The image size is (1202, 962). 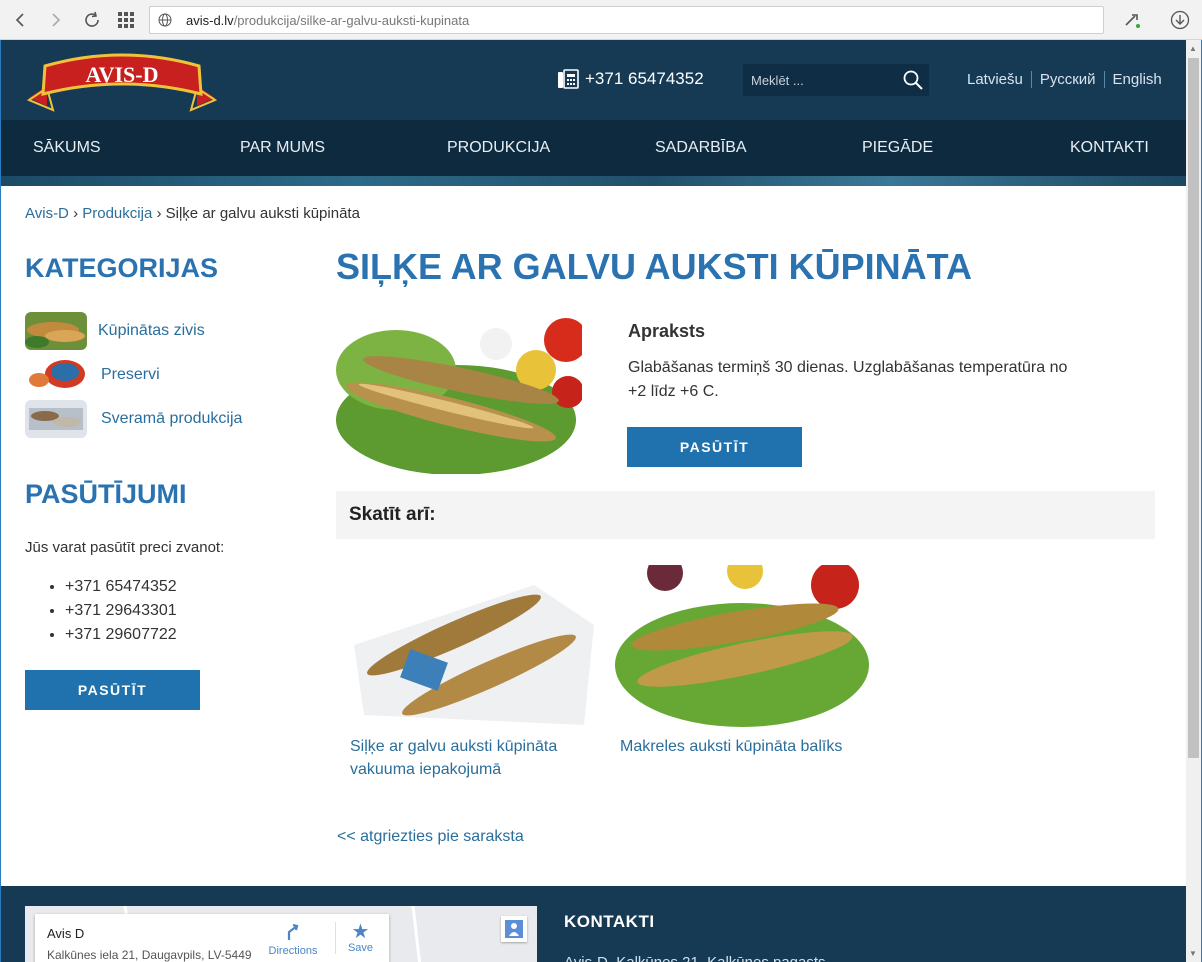 I want to click on search-button, so click(x=913, y=80).